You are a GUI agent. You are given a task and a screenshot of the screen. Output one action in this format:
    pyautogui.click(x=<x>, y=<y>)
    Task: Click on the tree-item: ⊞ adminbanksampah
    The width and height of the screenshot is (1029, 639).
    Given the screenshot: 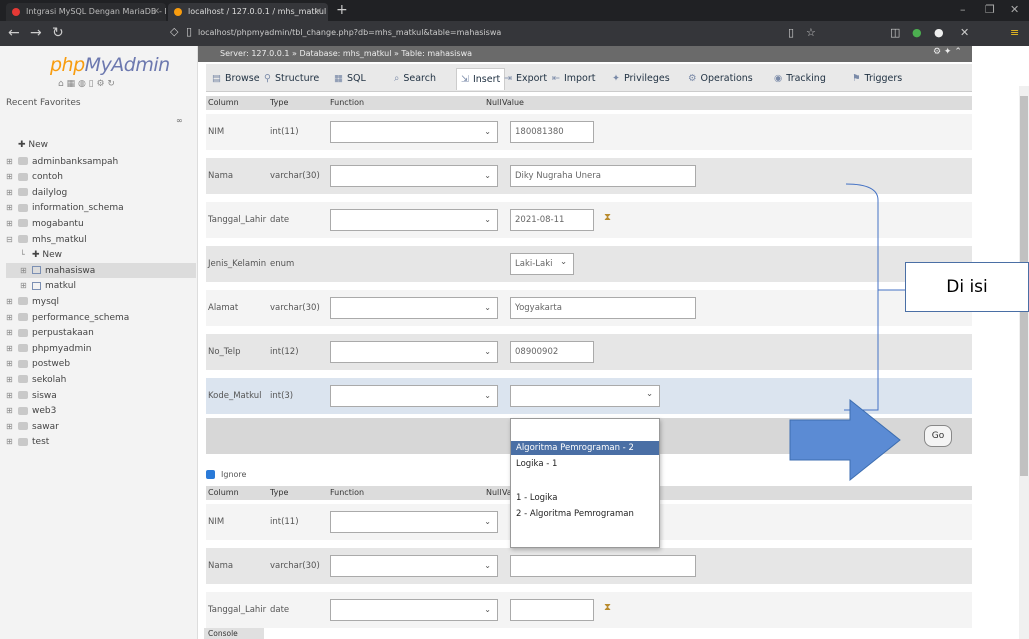 What is the action you would take?
    pyautogui.click(x=101, y=162)
    